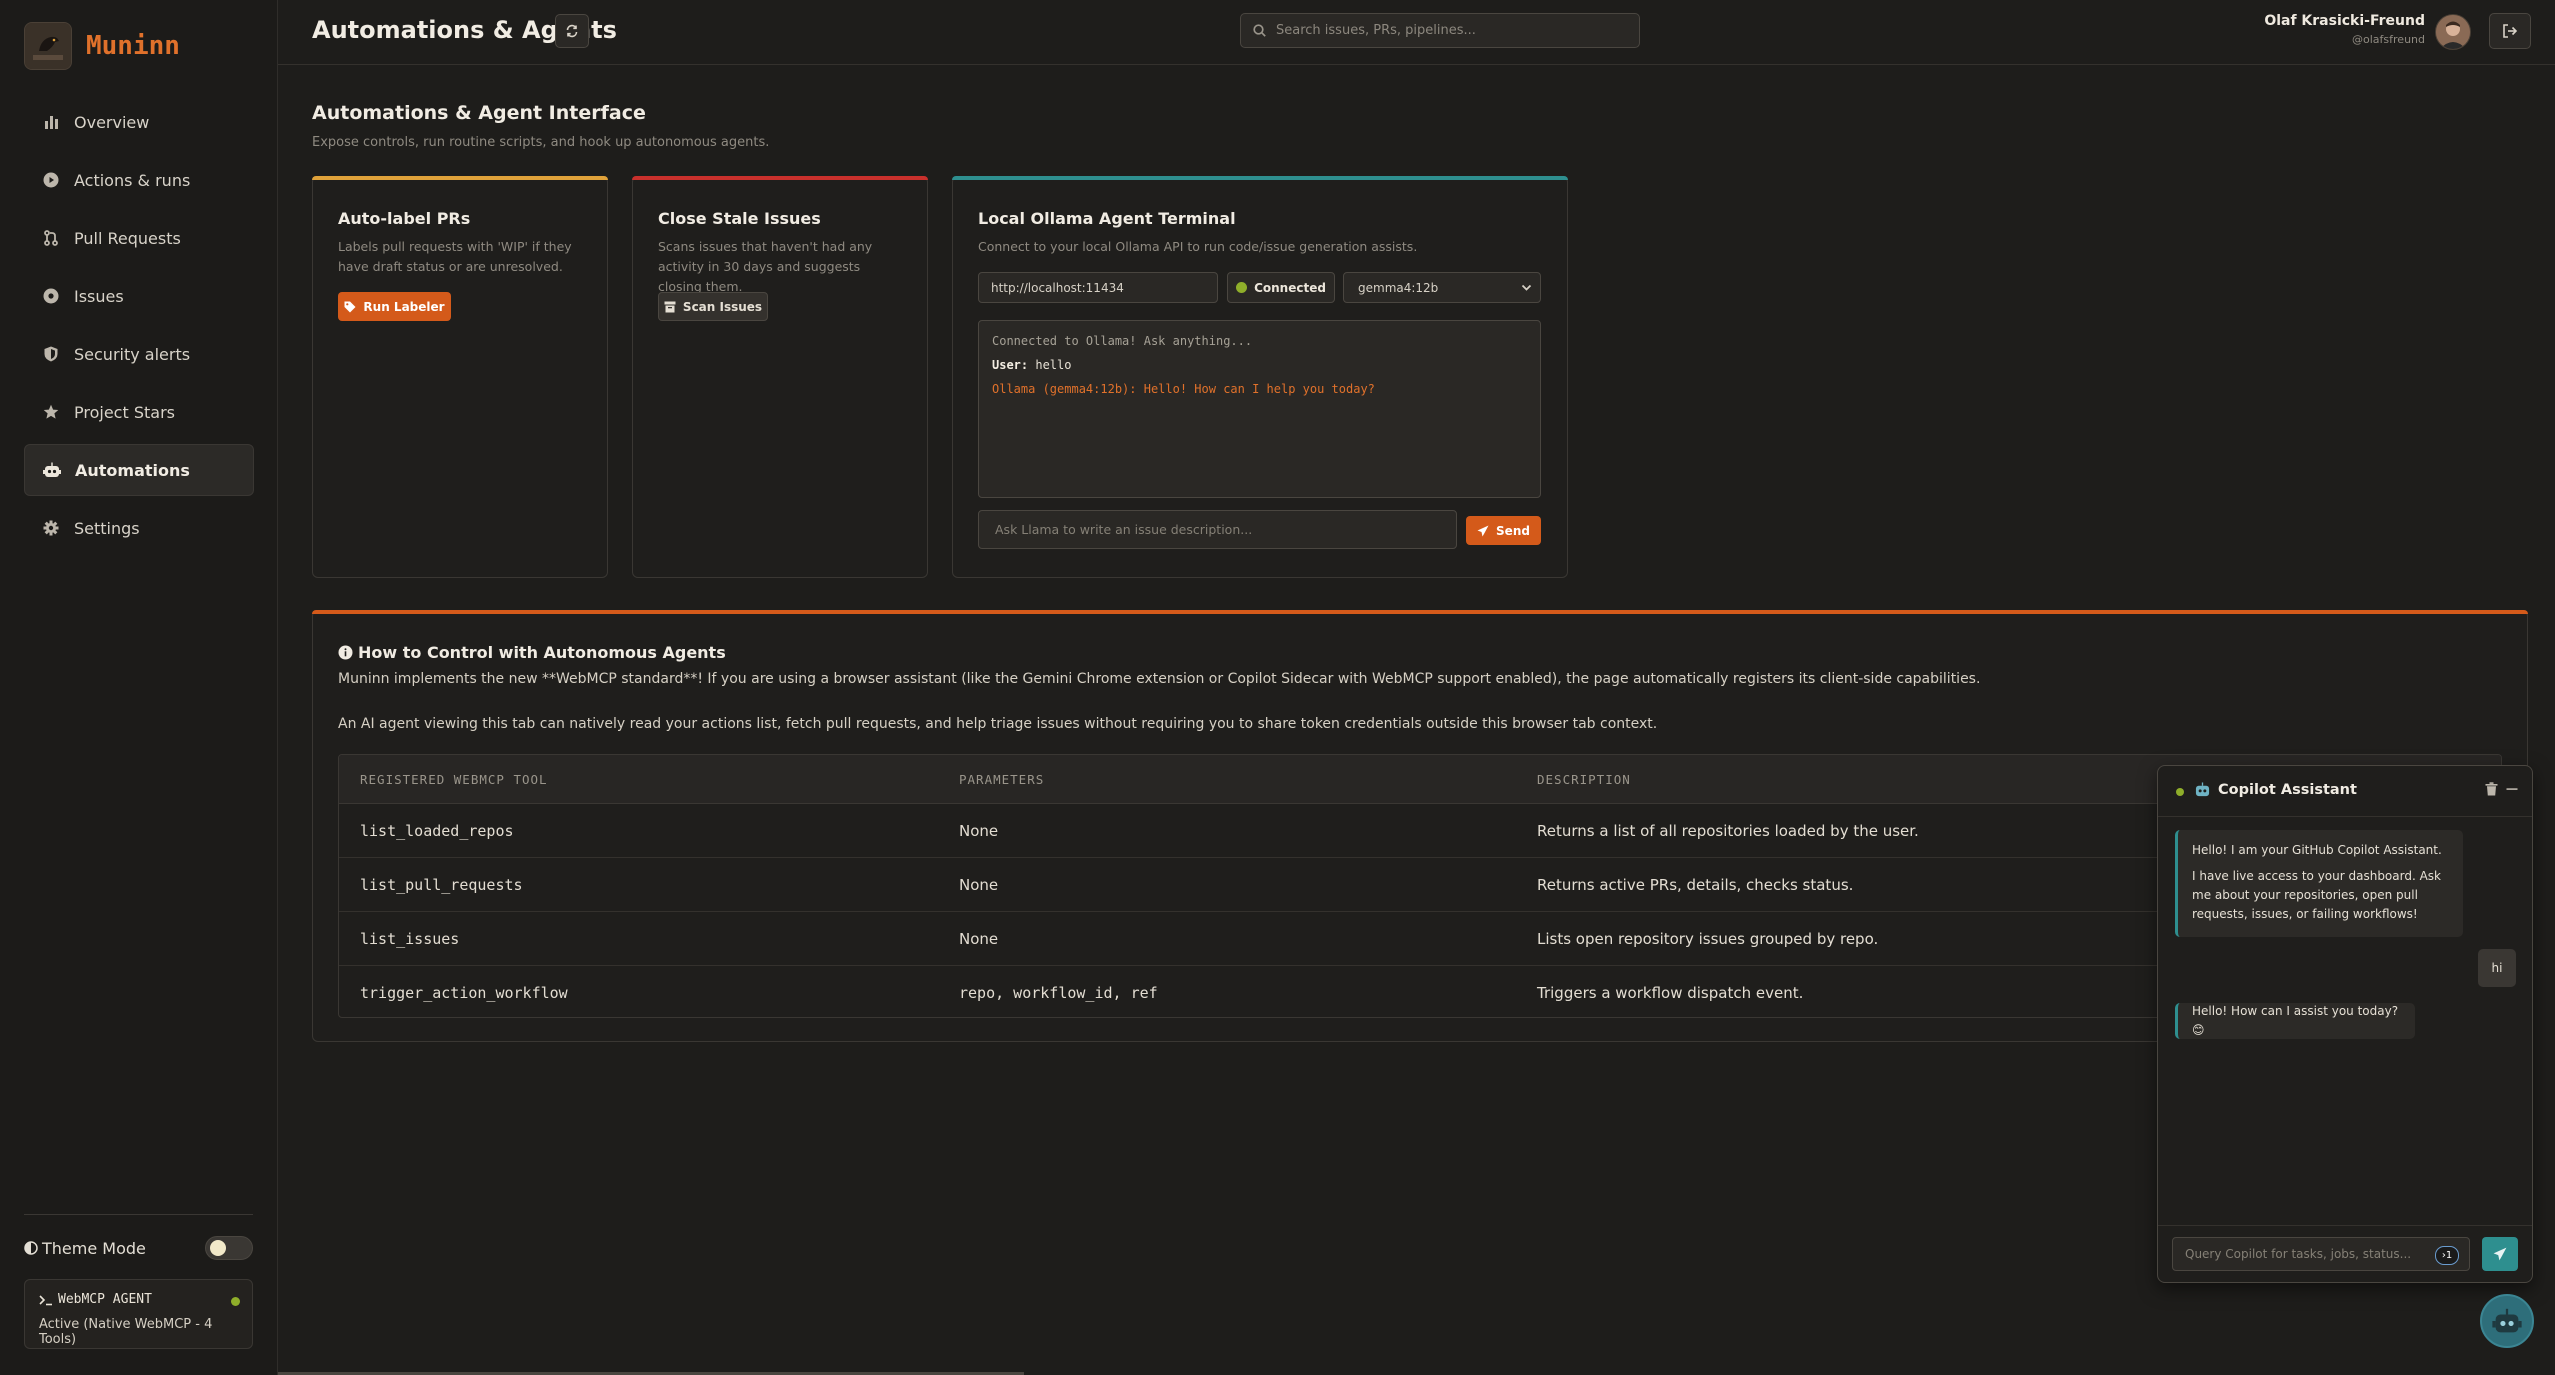  Describe the element at coordinates (1670, 992) in the screenshot. I see `tool-description: Triggers a workflow dispatch event.` at that location.